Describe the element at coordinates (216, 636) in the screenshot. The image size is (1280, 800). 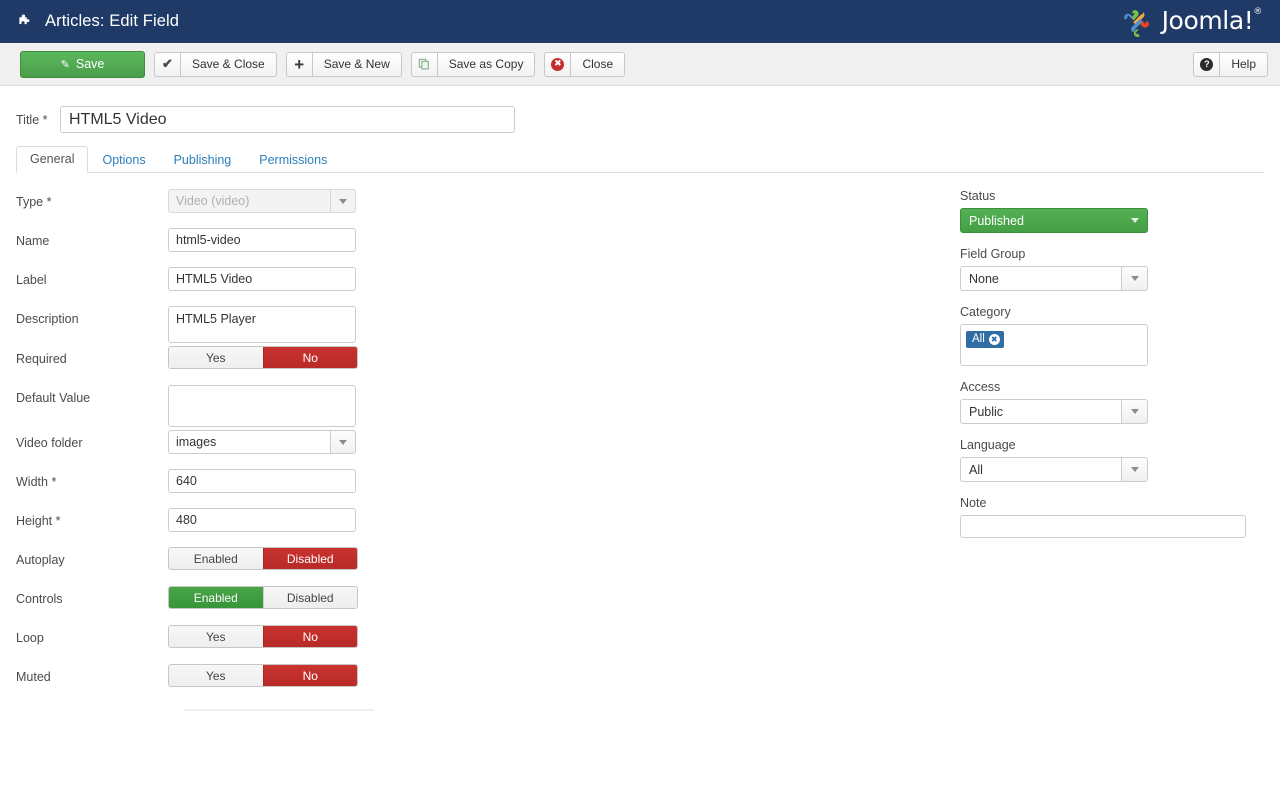
I see `loop-toggle-yes: Yes` at that location.